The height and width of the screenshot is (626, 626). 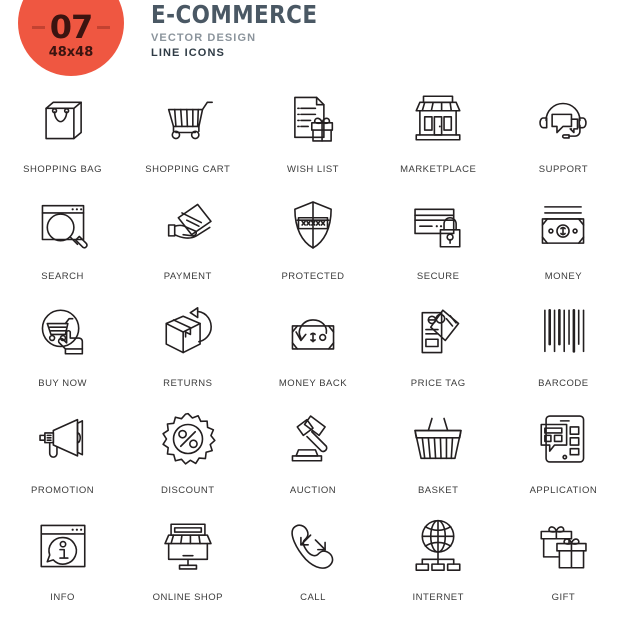 What do you see at coordinates (563, 118) in the screenshot?
I see `support-headset-icon` at bounding box center [563, 118].